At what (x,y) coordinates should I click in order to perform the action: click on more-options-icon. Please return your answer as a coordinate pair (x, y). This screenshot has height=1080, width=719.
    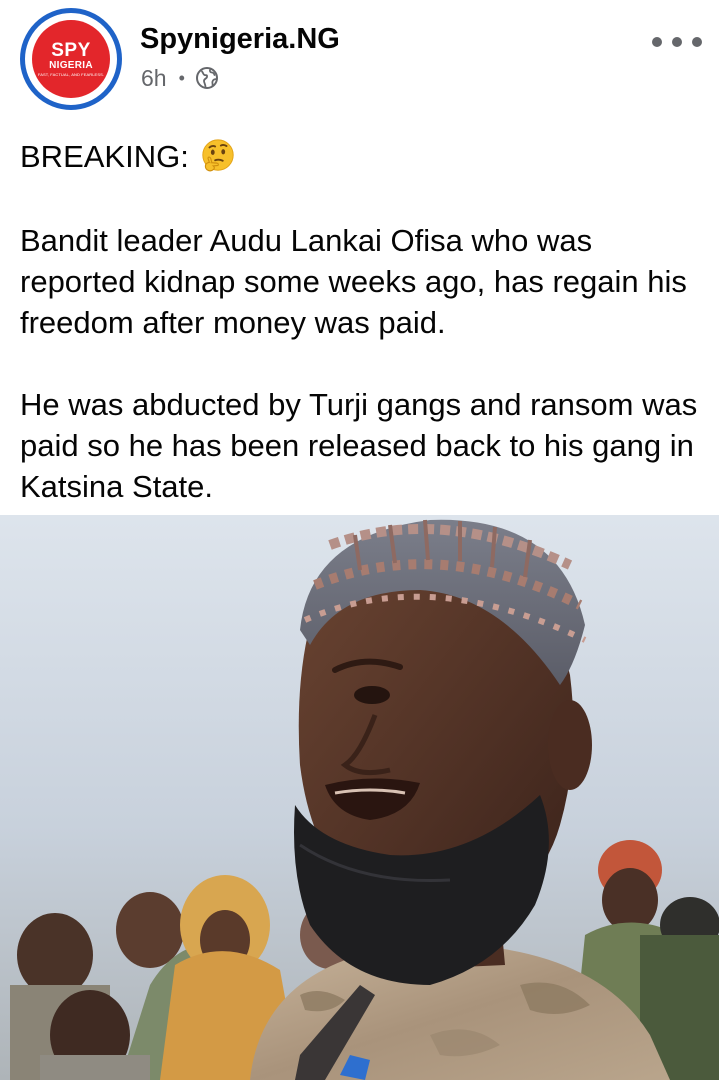
    Looking at the image, I should click on (677, 42).